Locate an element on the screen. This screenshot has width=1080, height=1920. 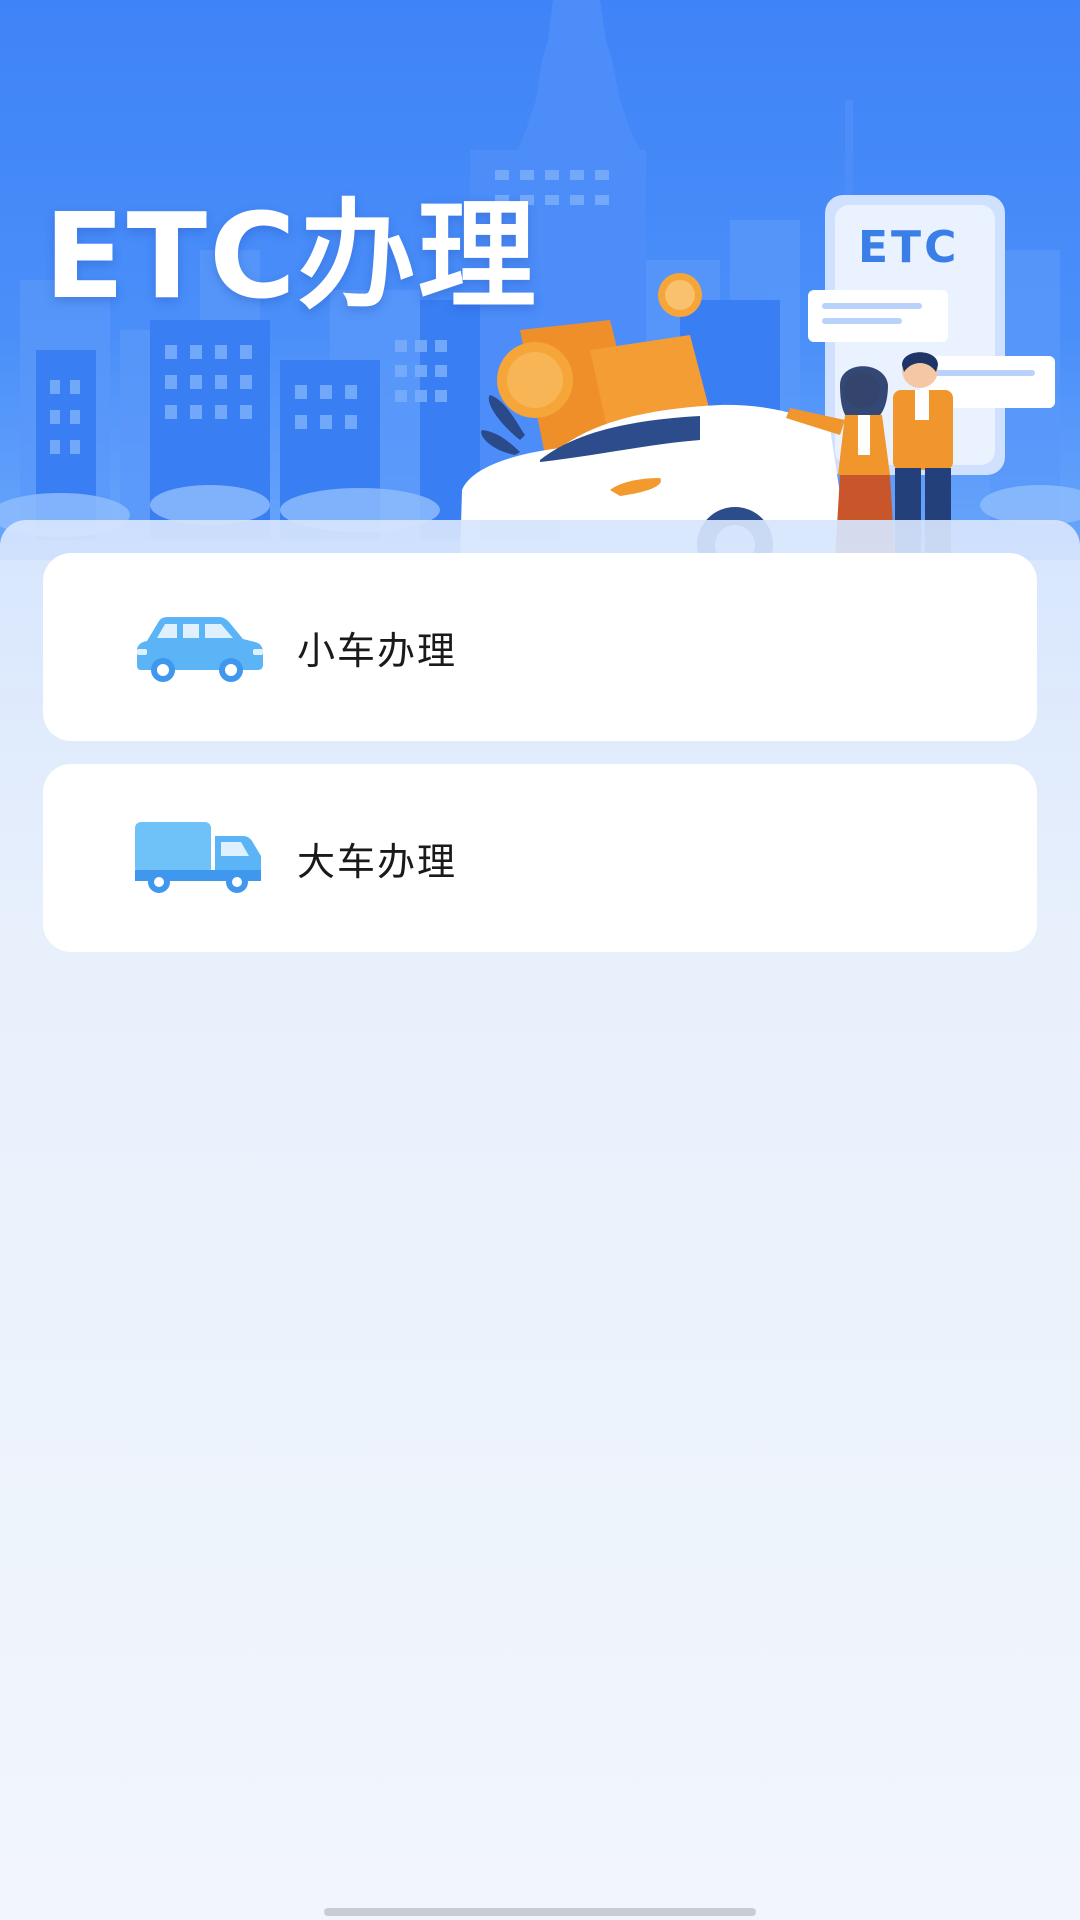
small-vehicle-option: 小车办理 is located at coordinates (540, 647).